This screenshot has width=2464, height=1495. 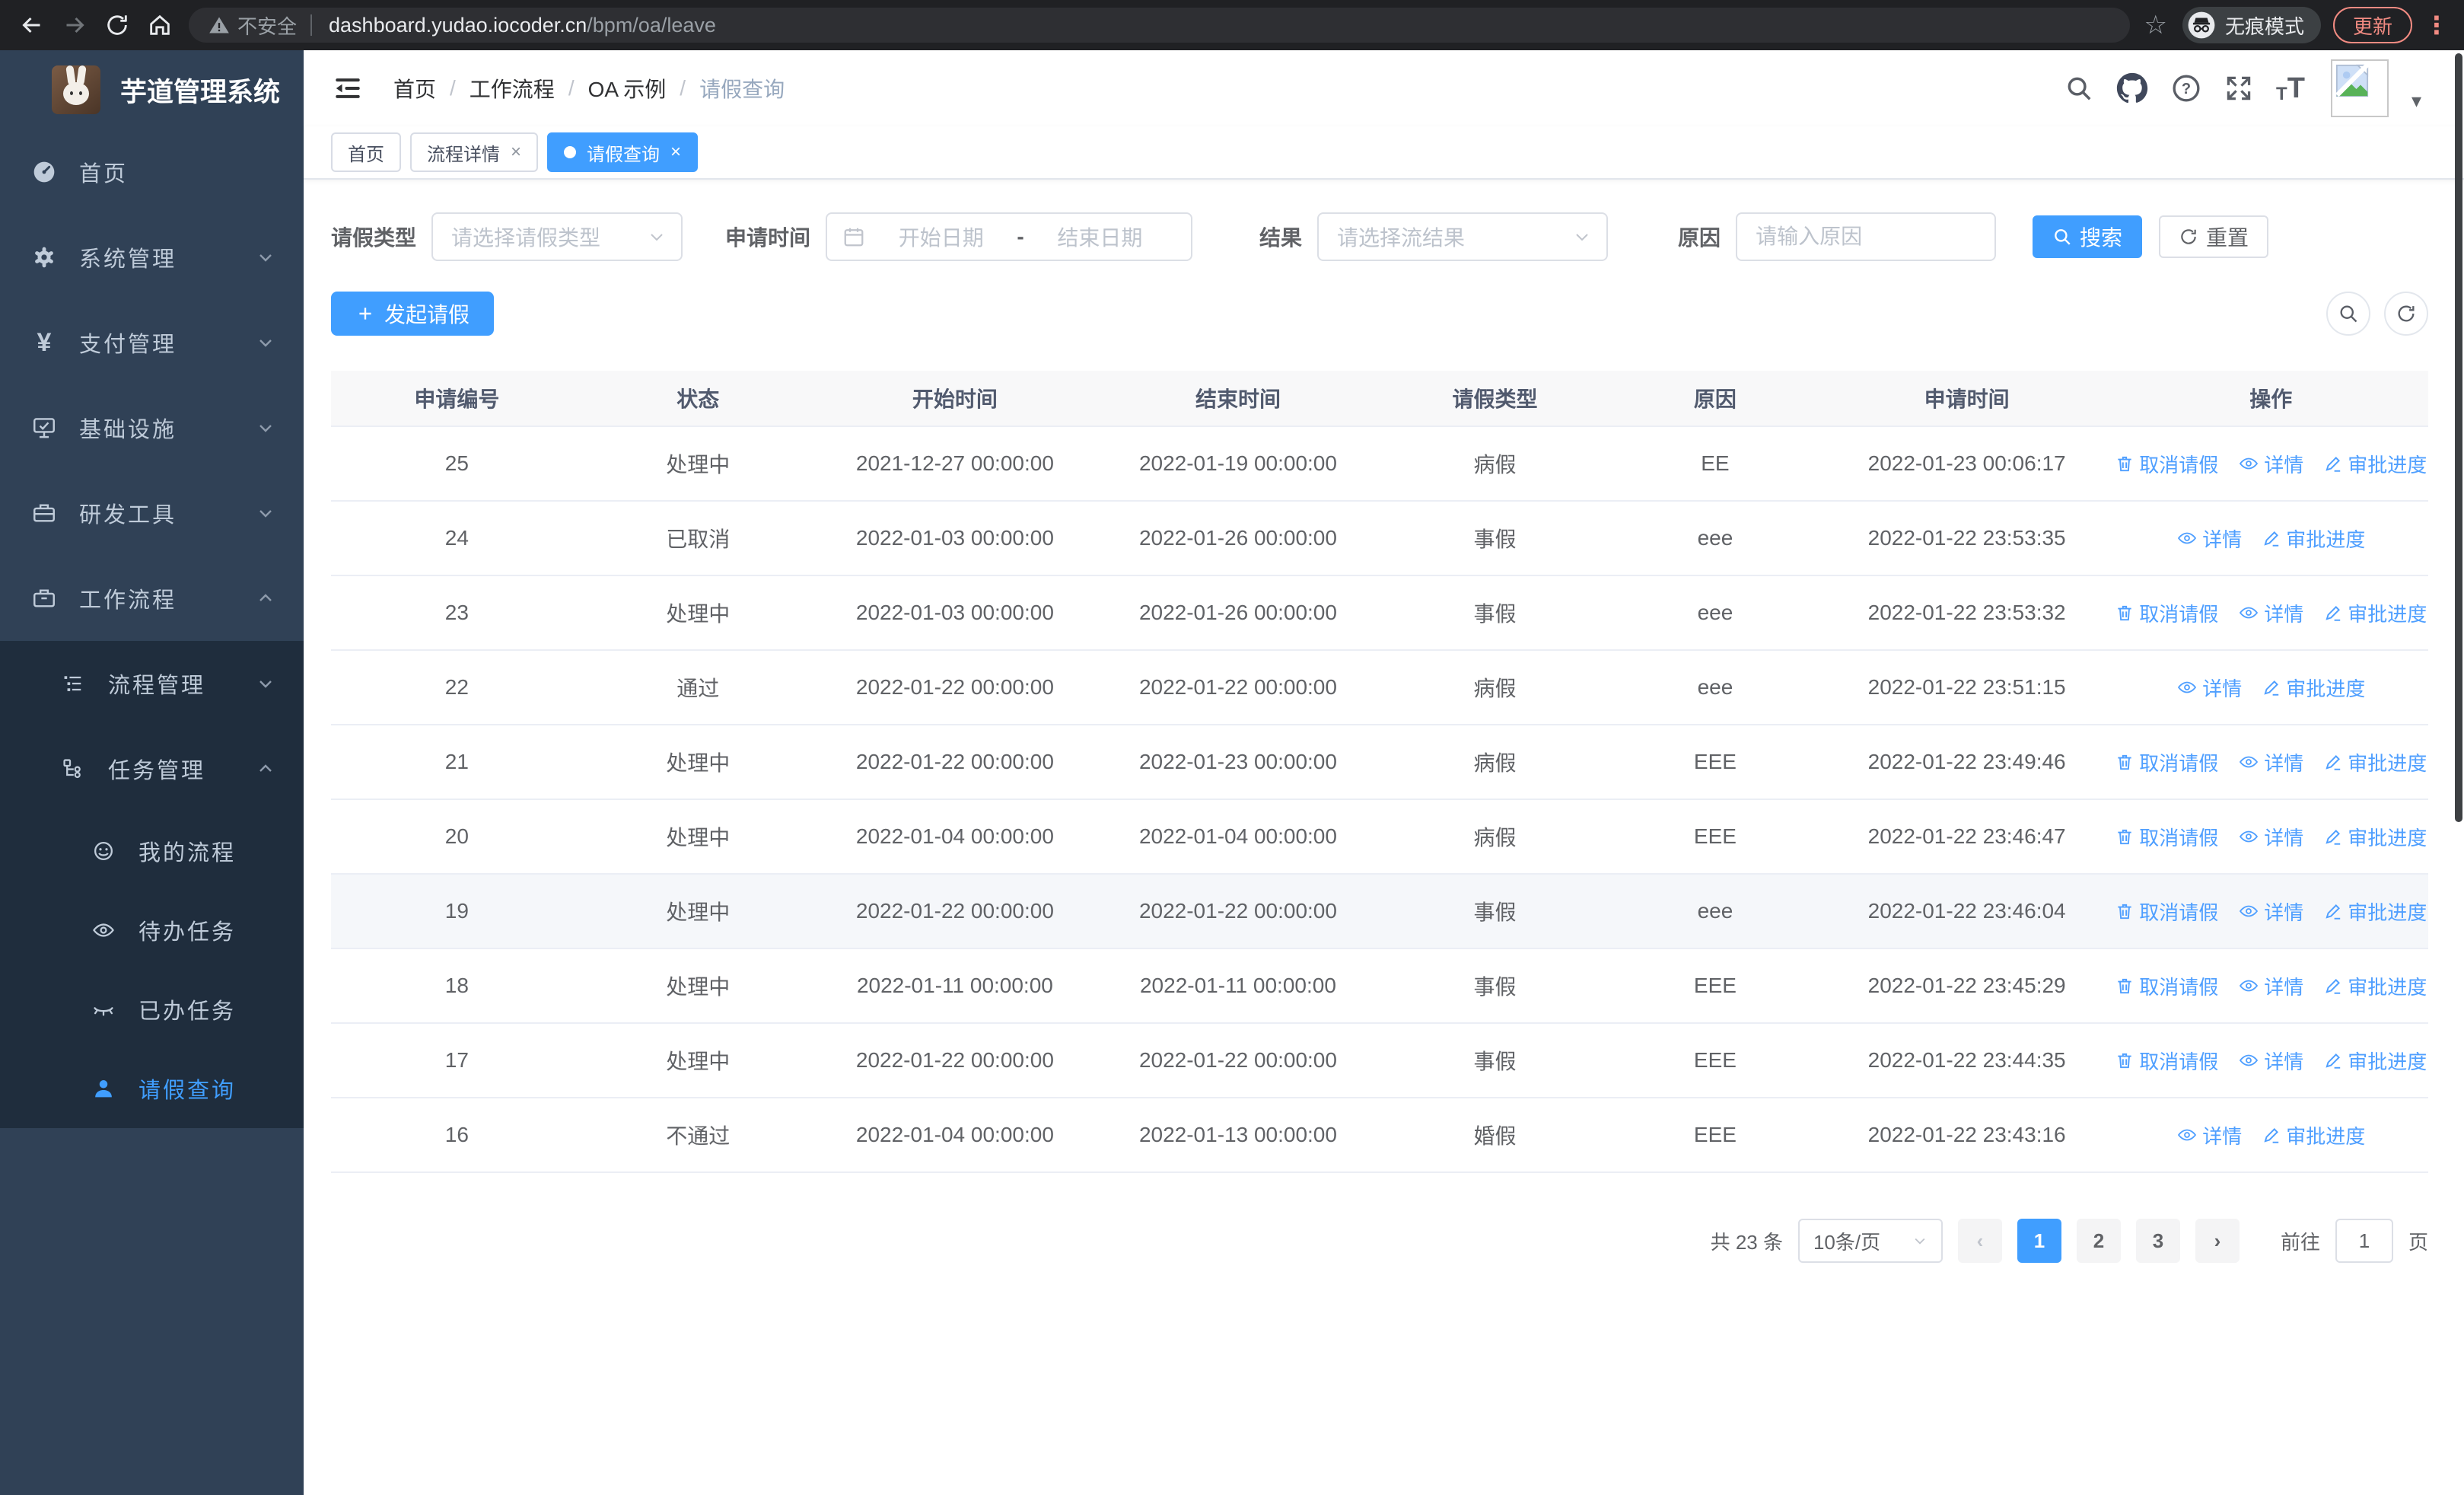 I want to click on update-button: 更新, so click(x=2372, y=25).